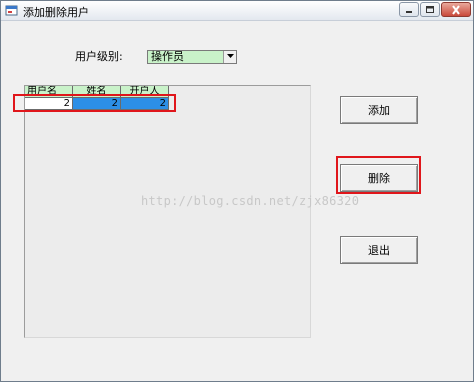 The height and width of the screenshot is (382, 474). Describe the element at coordinates (250, 201) in the screenshot. I see `watermark: http://blog.csdn.net/zjx86320` at that location.